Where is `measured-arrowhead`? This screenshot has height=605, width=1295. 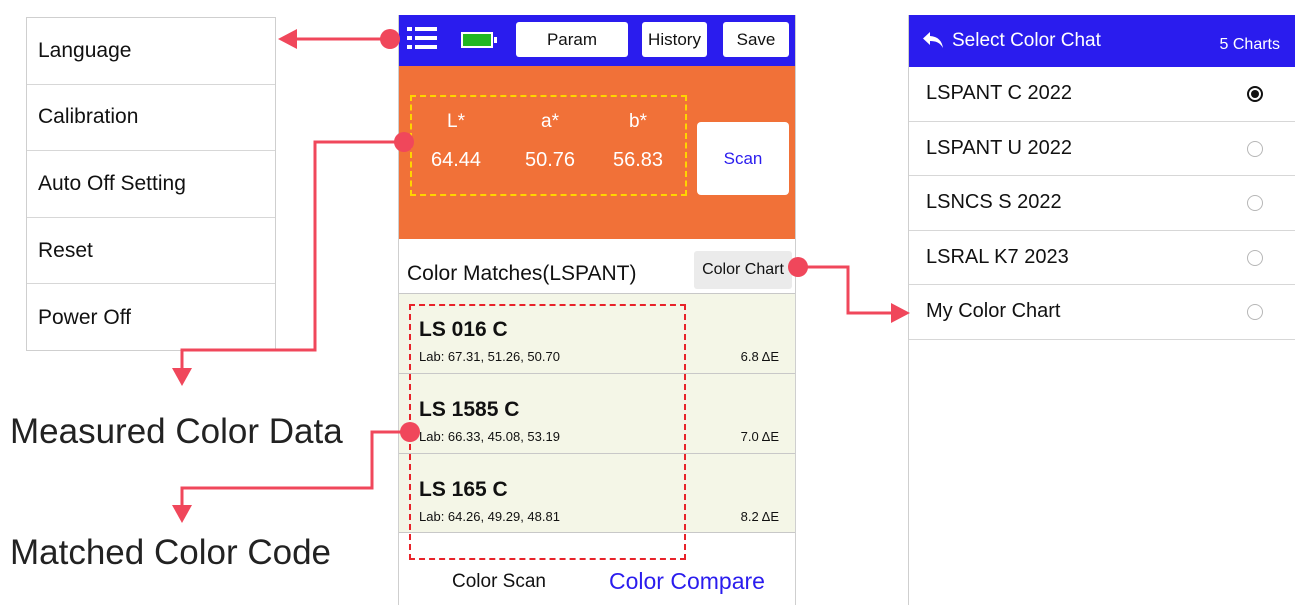
measured-arrowhead is located at coordinates (182, 377).